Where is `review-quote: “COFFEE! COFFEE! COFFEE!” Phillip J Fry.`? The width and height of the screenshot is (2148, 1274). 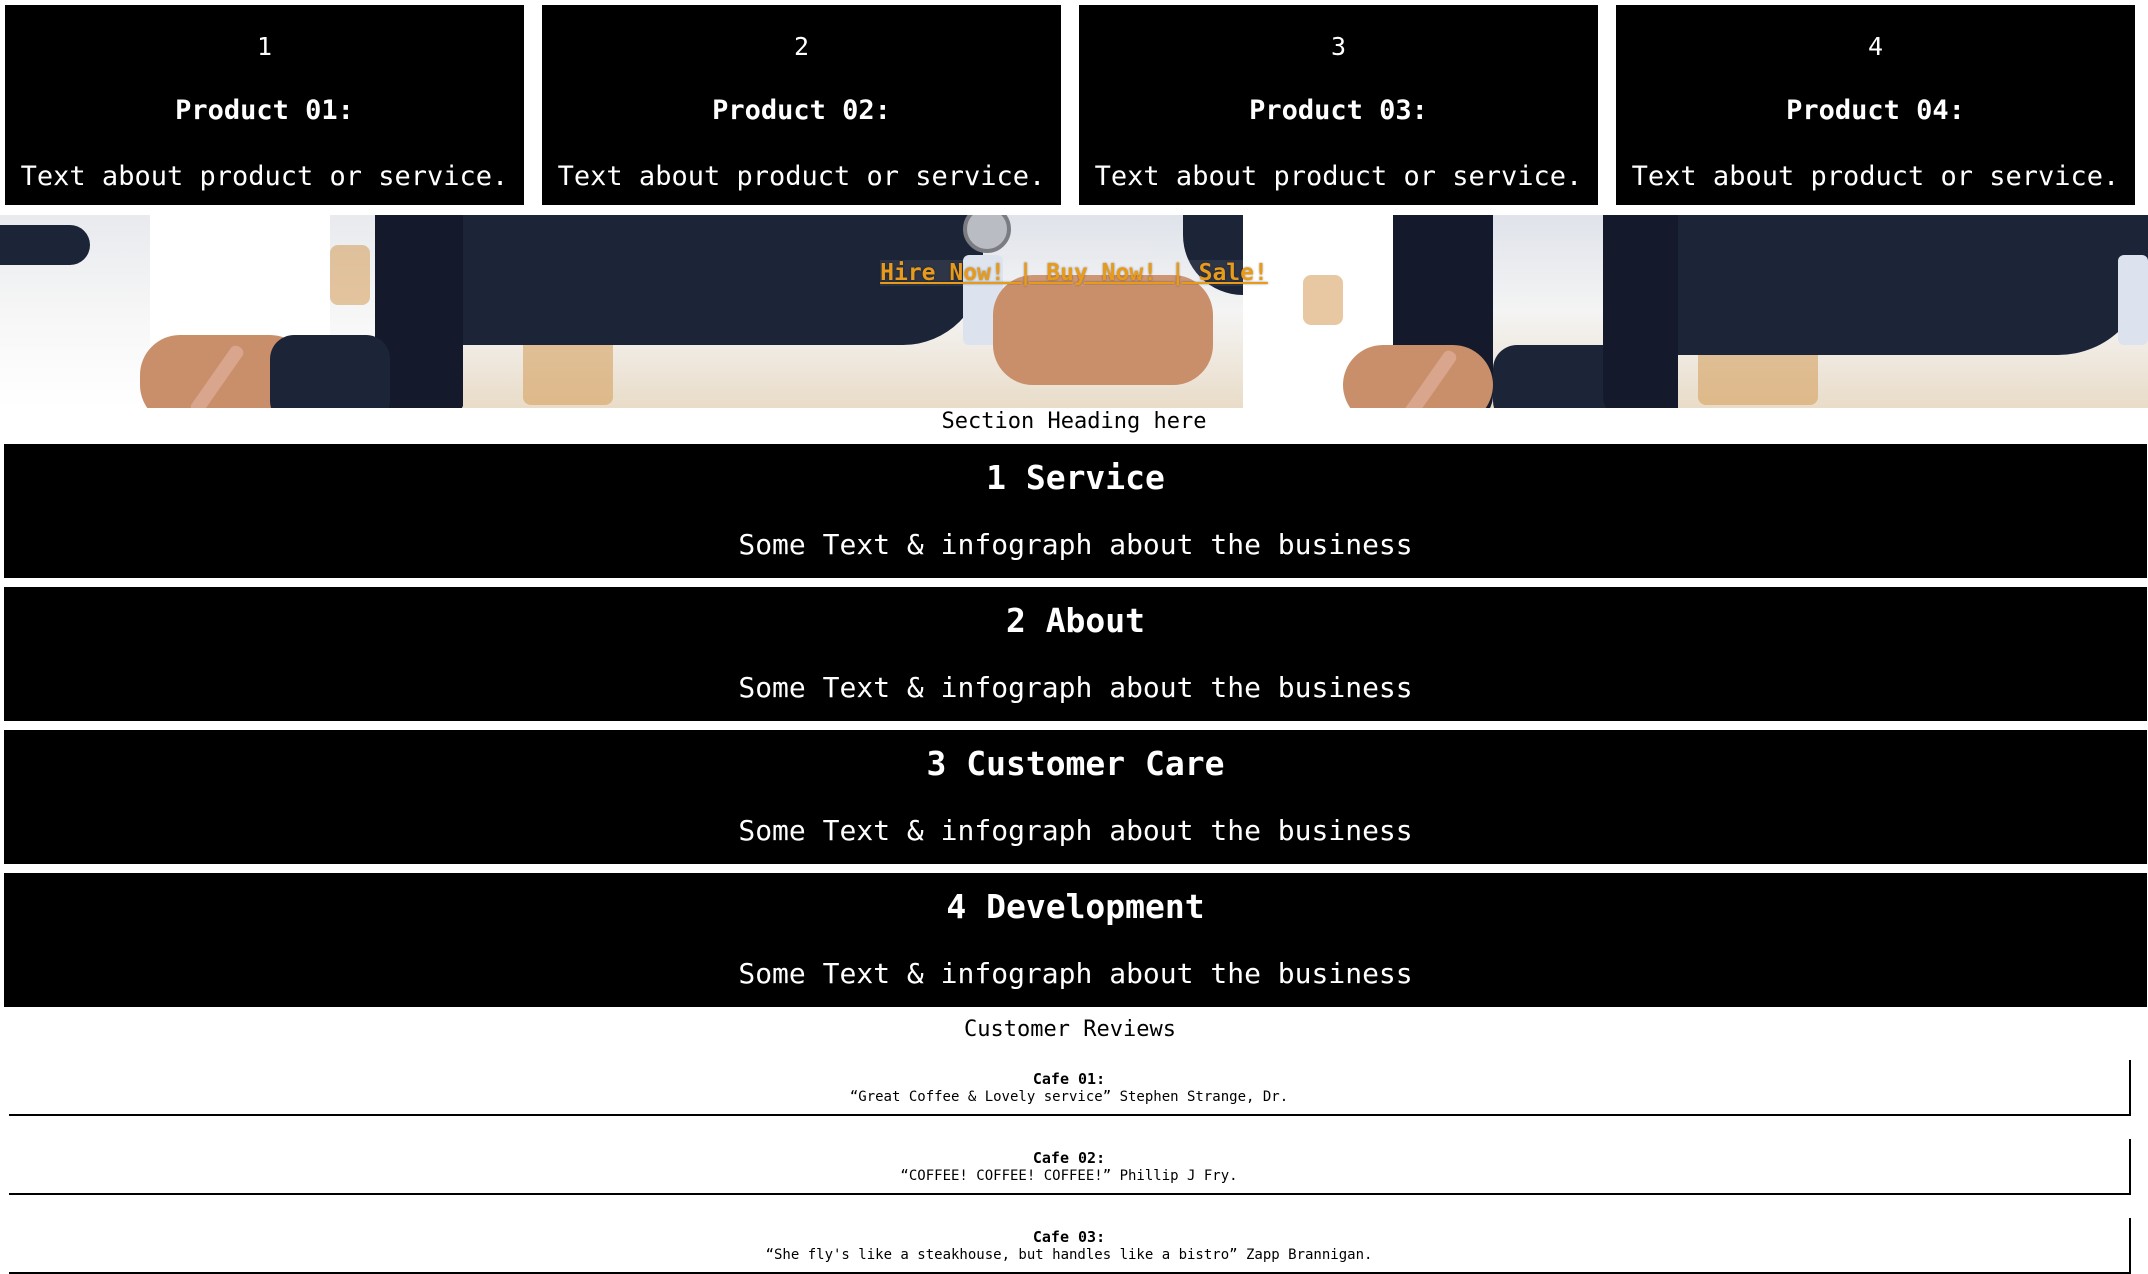 review-quote: “COFFEE! COFFEE! COFFEE!” Phillip J Fry. is located at coordinates (1069, 1176).